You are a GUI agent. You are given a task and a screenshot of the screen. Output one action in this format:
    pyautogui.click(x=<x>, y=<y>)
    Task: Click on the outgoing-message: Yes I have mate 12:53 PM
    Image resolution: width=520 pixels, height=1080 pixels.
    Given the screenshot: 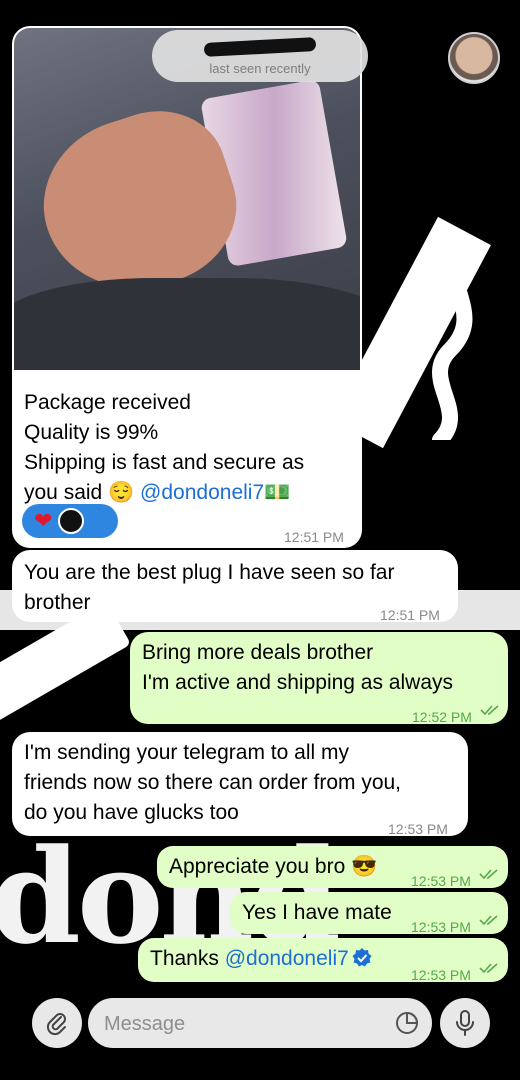 What is the action you would take?
    pyautogui.click(x=369, y=913)
    